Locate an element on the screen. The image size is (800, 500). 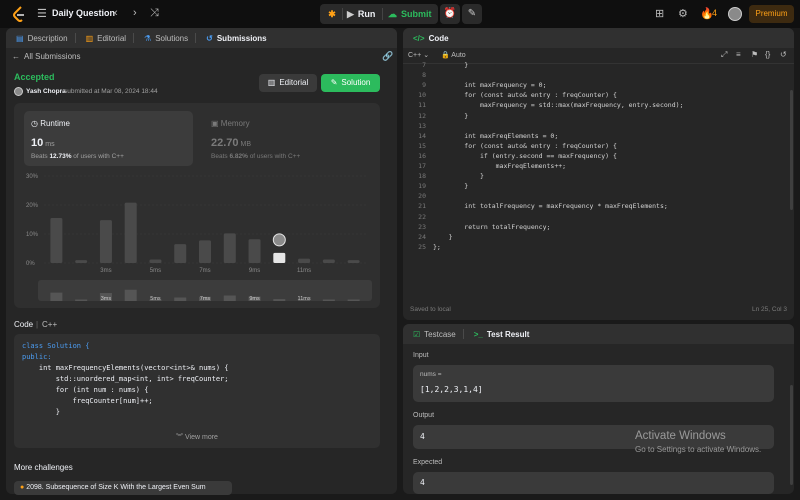
editorial-label: Editorial is located at coordinates (294, 82).